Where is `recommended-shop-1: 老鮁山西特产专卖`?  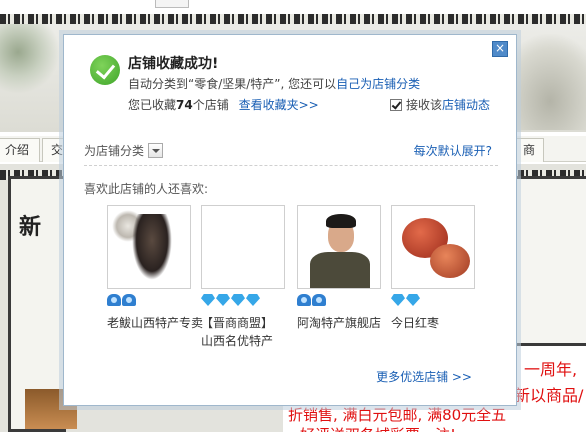
recommended-shop-1: 老鮁山西特产专卖 is located at coordinates (155, 268).